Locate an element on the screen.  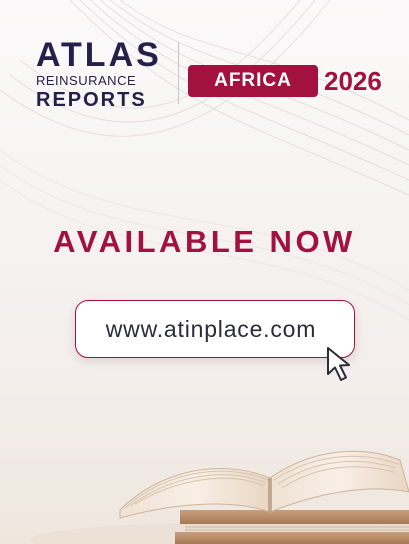
logo-reports: REPORTS is located at coordinates (91, 100).